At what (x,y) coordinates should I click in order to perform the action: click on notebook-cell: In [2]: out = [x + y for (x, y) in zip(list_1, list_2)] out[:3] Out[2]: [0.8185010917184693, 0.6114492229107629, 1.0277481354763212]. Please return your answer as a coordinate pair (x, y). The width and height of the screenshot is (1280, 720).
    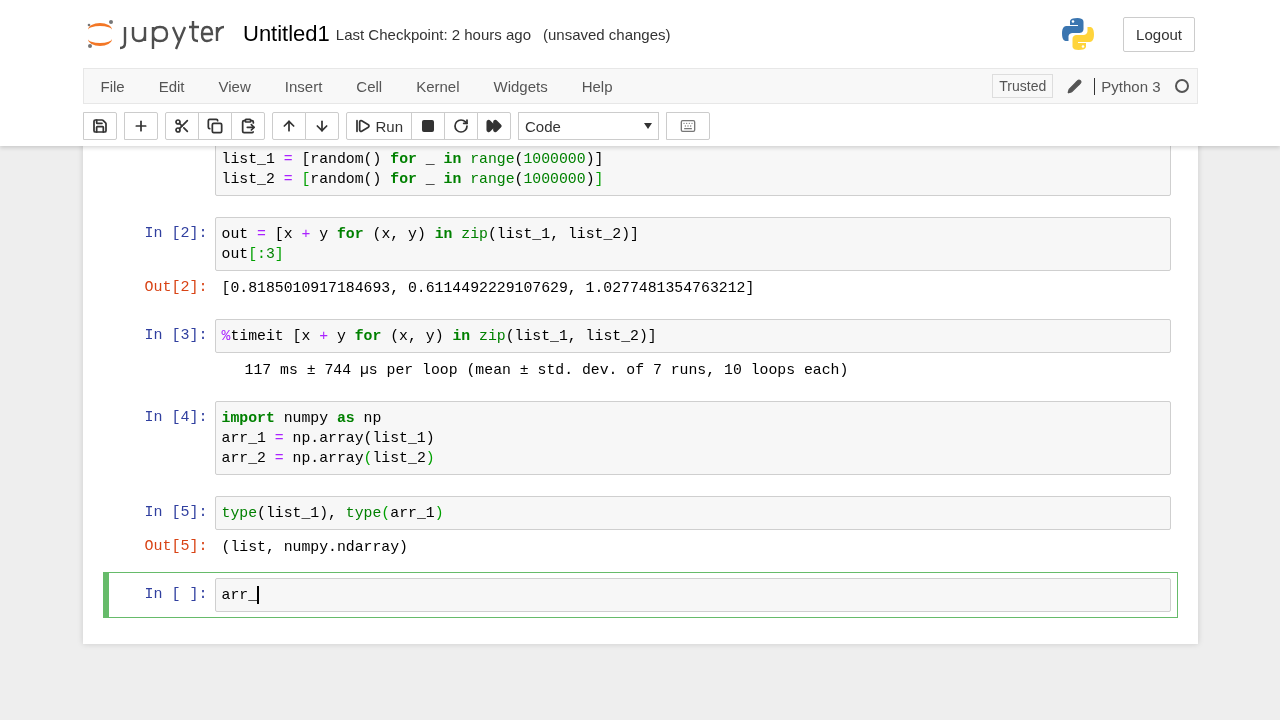
    Looking at the image, I should click on (640, 257).